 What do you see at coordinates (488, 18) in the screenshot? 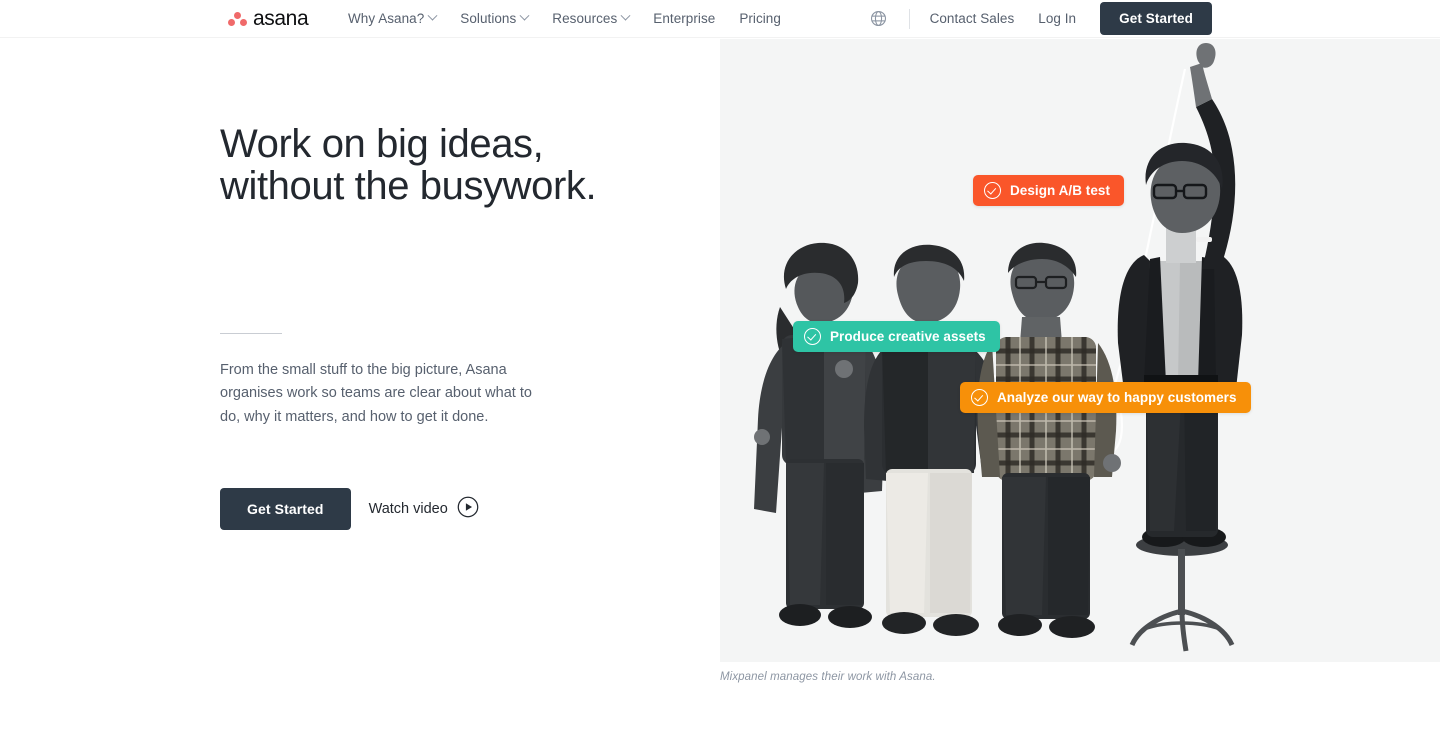
I see `nav-item-label: Solutions` at bounding box center [488, 18].